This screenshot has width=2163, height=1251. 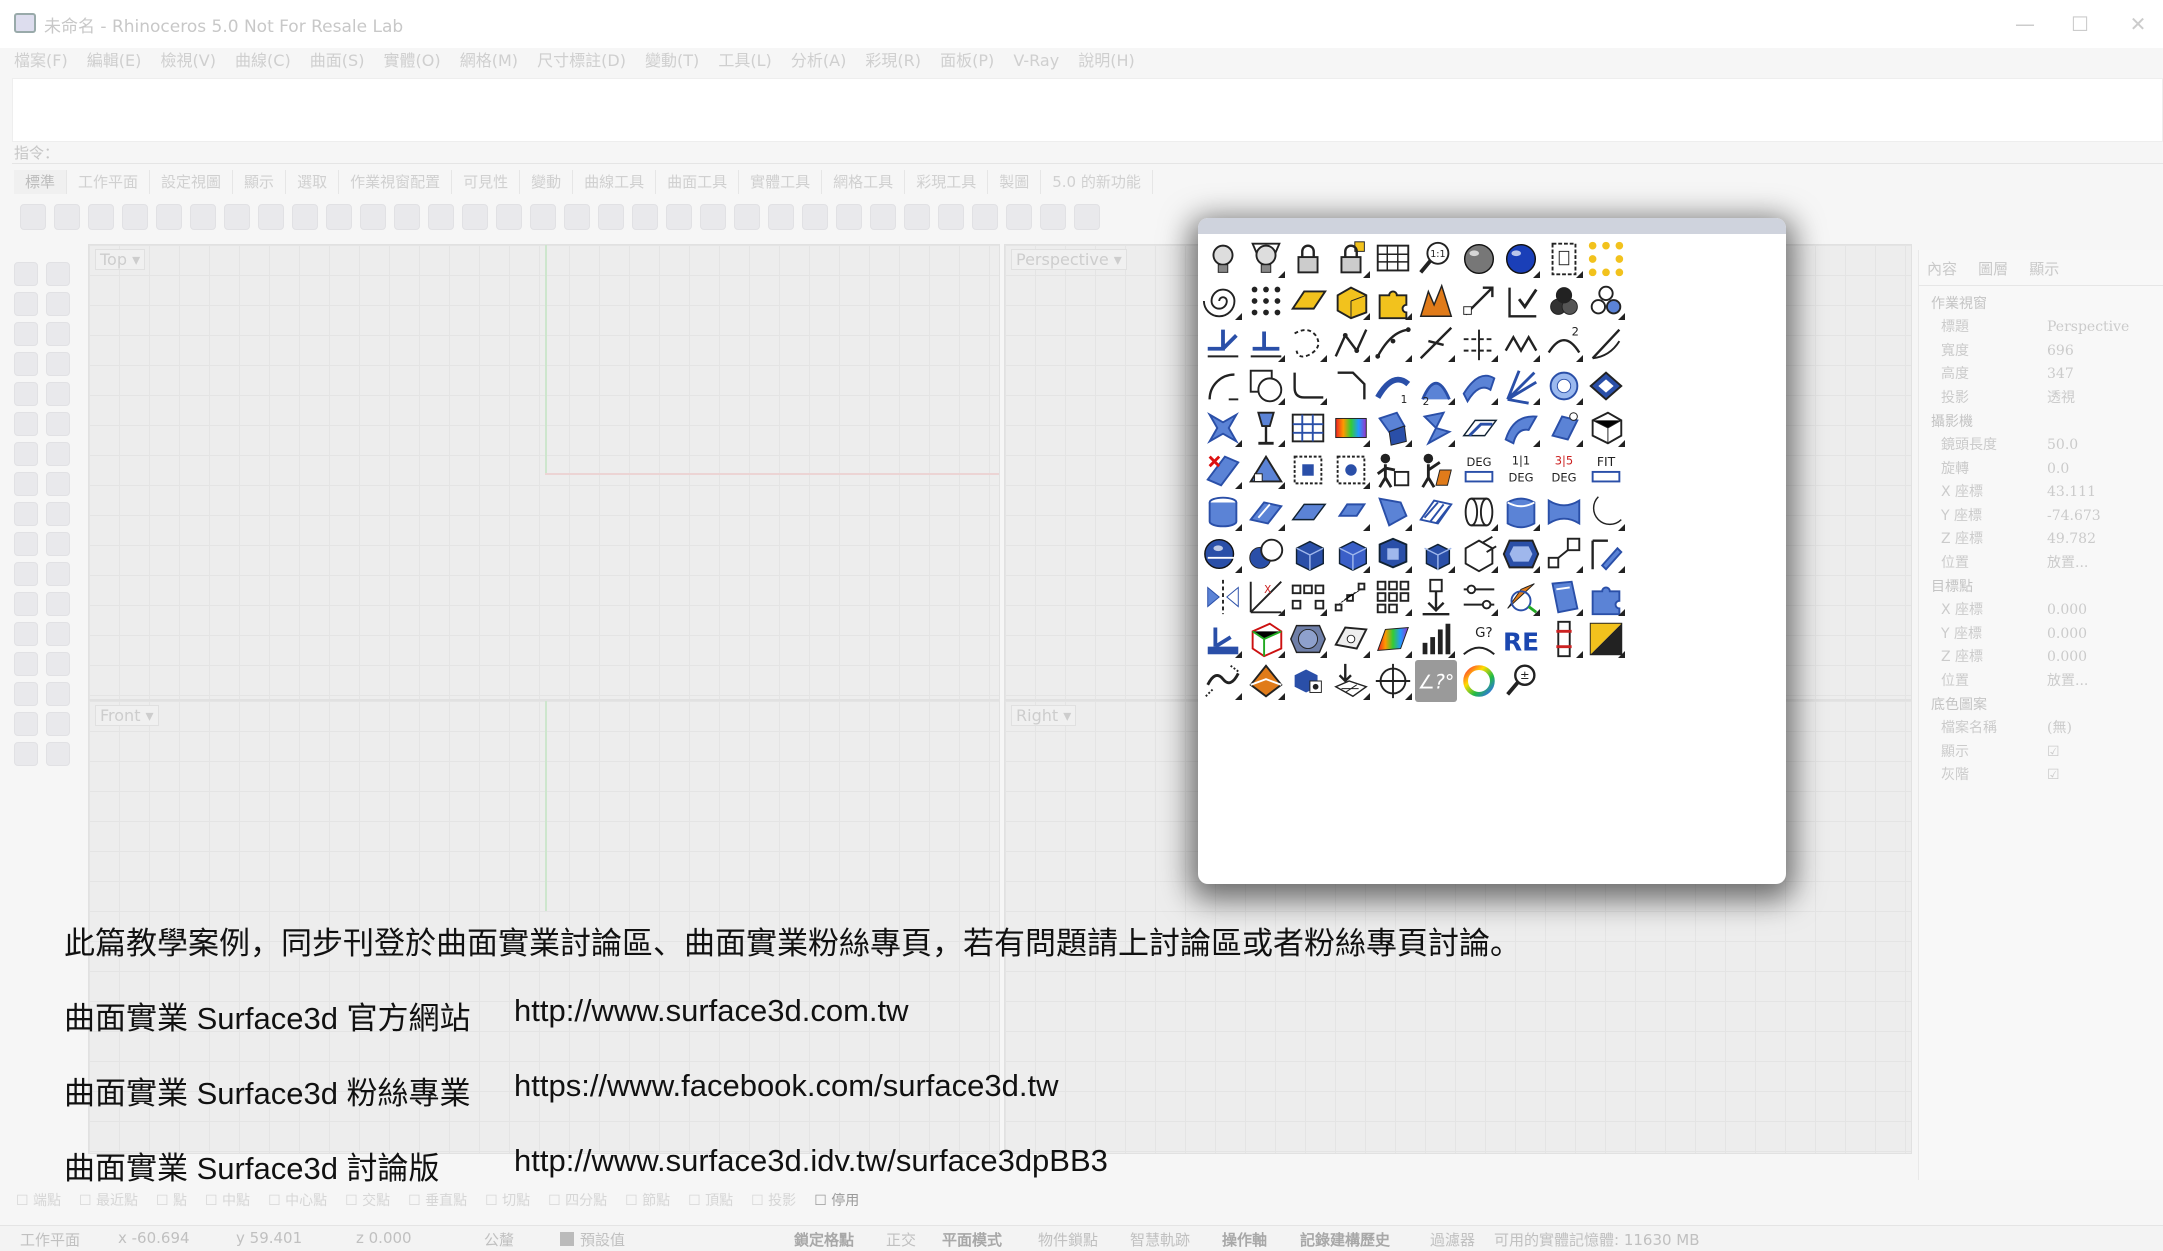 I want to click on panel-row-value: 49.782, so click(x=2071, y=539).